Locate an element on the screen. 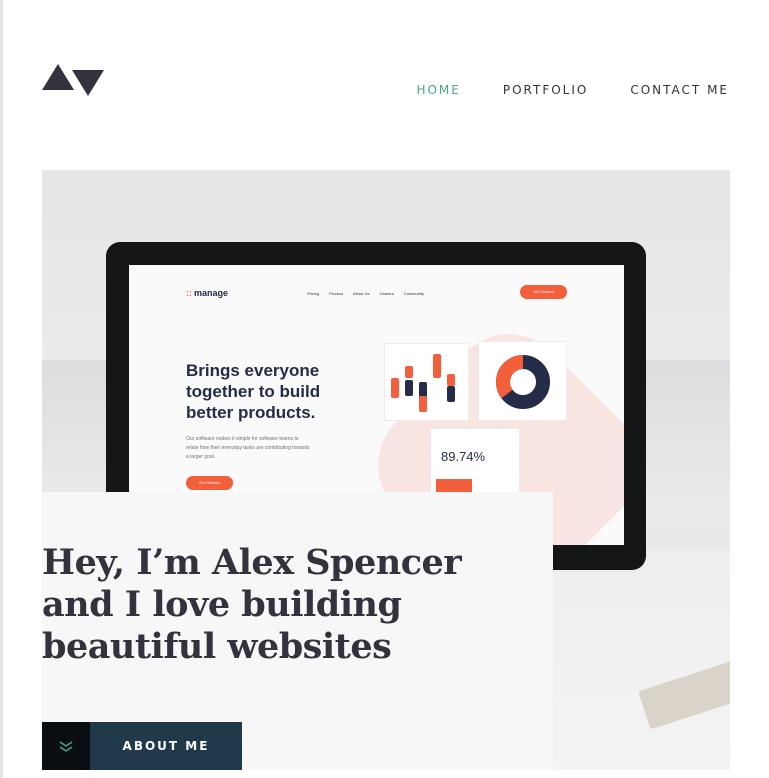 The height and width of the screenshot is (778, 769). page-left-border is located at coordinates (1, 389).